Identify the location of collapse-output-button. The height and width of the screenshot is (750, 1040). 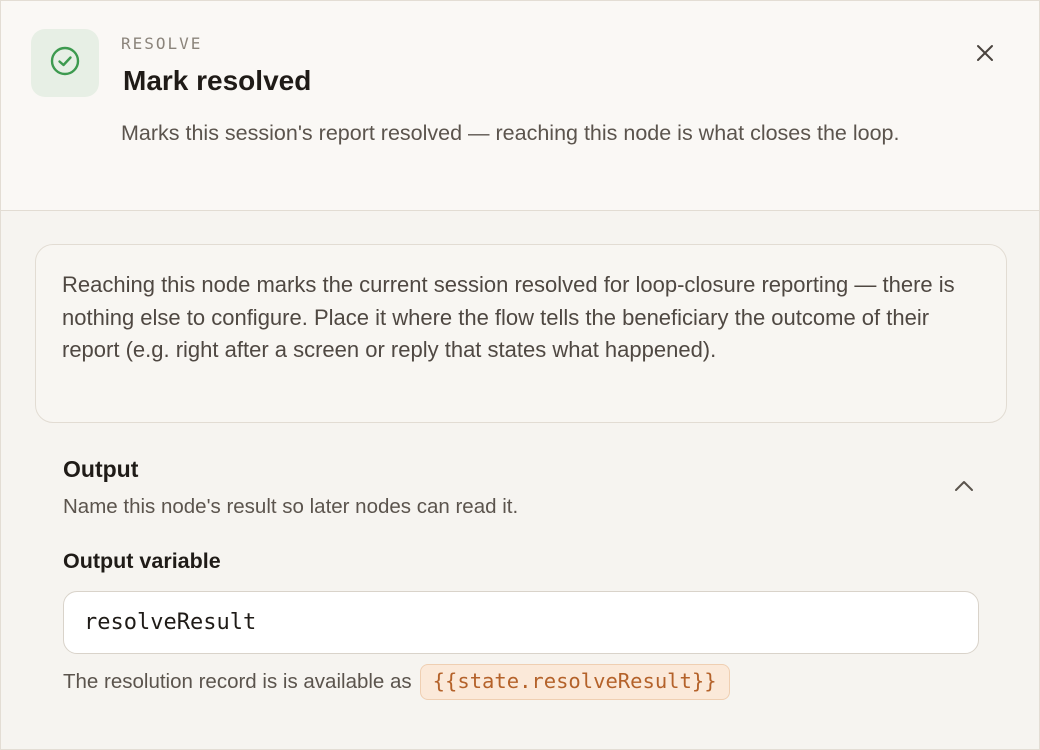
(964, 488).